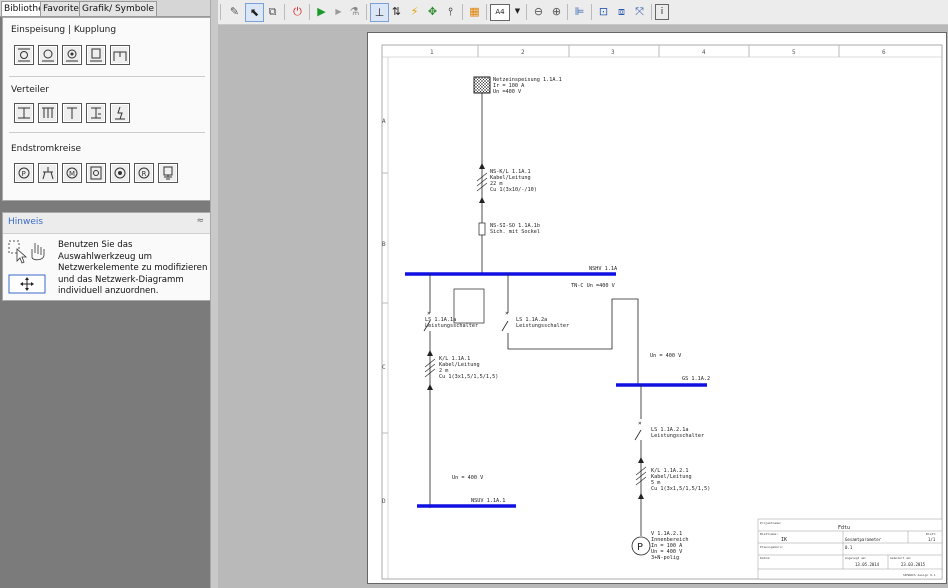 The width and height of the screenshot is (948, 588). What do you see at coordinates (96, 113) in the screenshot?
I see `sub-distribution-icon` at bounding box center [96, 113].